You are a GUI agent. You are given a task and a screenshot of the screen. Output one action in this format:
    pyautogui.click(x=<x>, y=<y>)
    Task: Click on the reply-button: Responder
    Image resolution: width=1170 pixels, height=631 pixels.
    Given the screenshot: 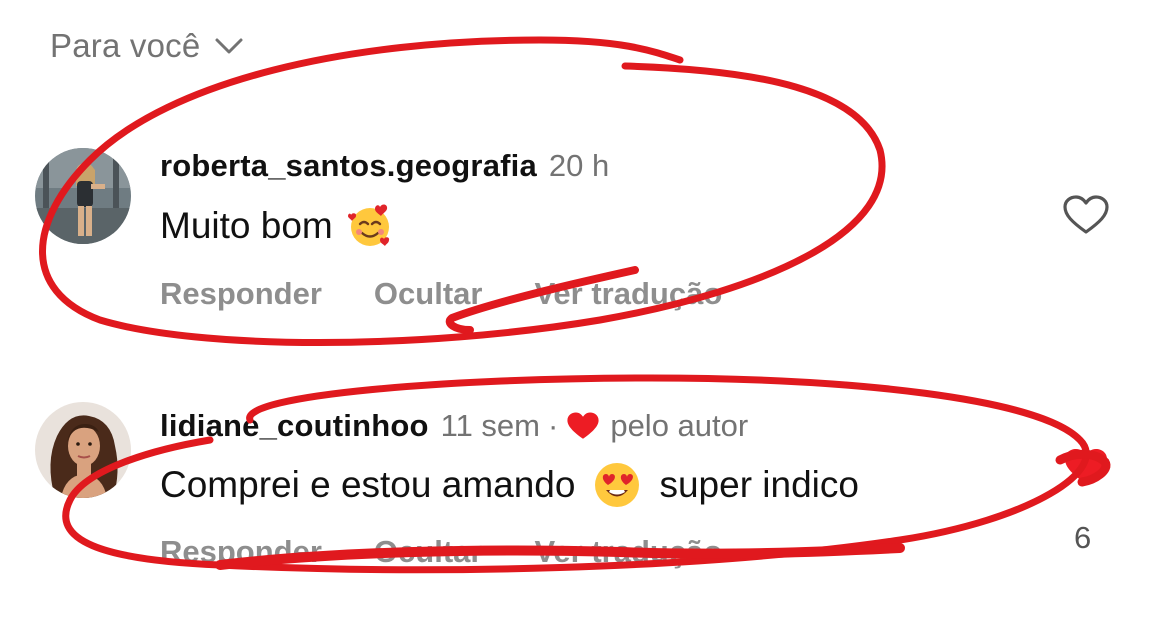 What is the action you would take?
    pyautogui.click(x=241, y=552)
    